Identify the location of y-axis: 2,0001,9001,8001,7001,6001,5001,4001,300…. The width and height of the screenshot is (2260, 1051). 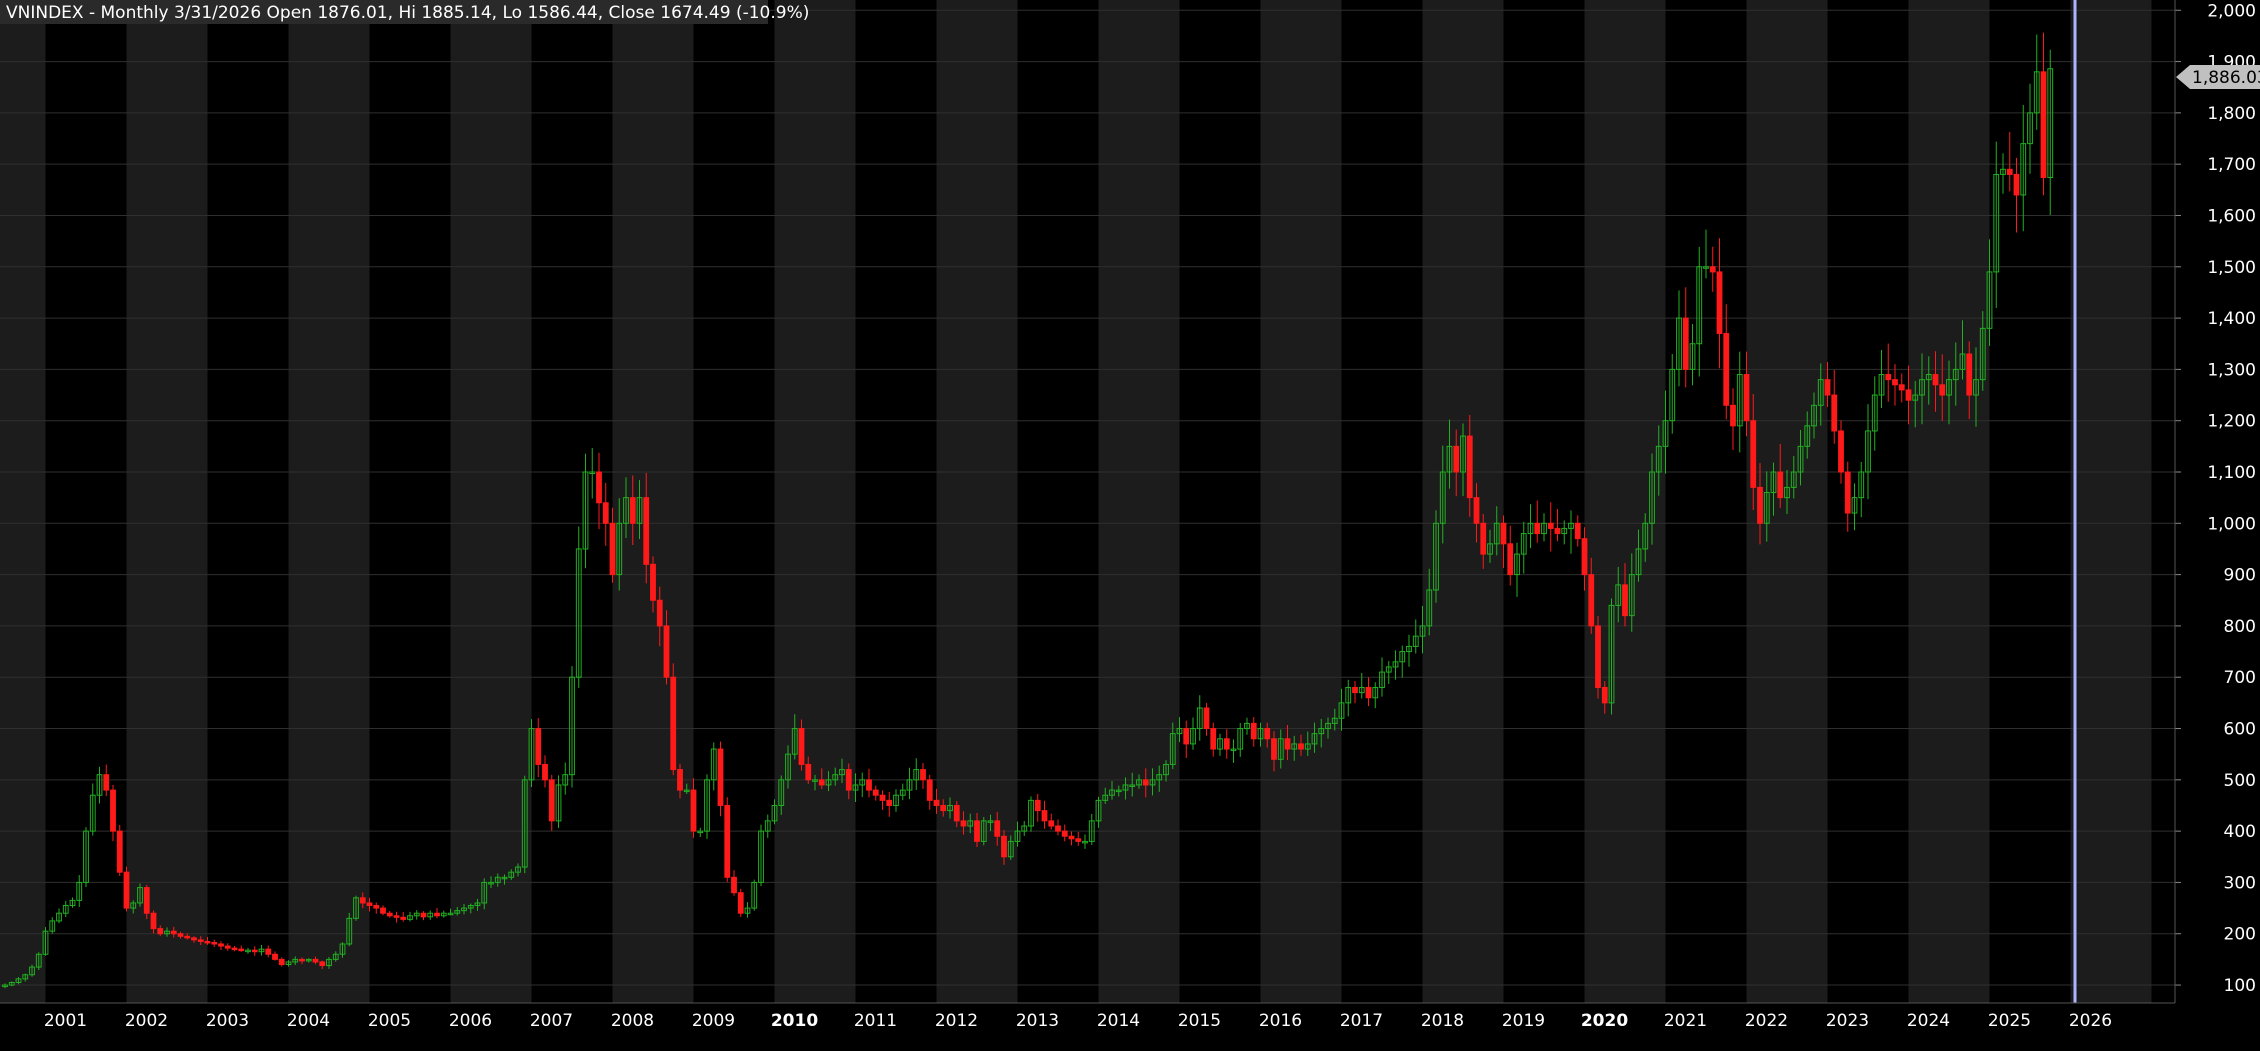
(2215, 501).